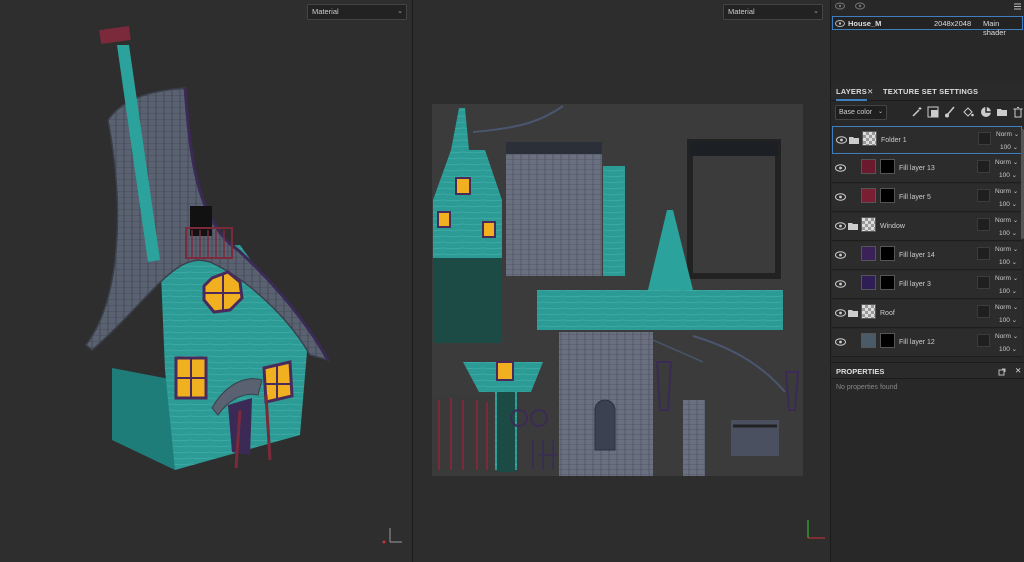 The width and height of the screenshot is (1024, 562). I want to click on popout-icon, so click(1002, 372).